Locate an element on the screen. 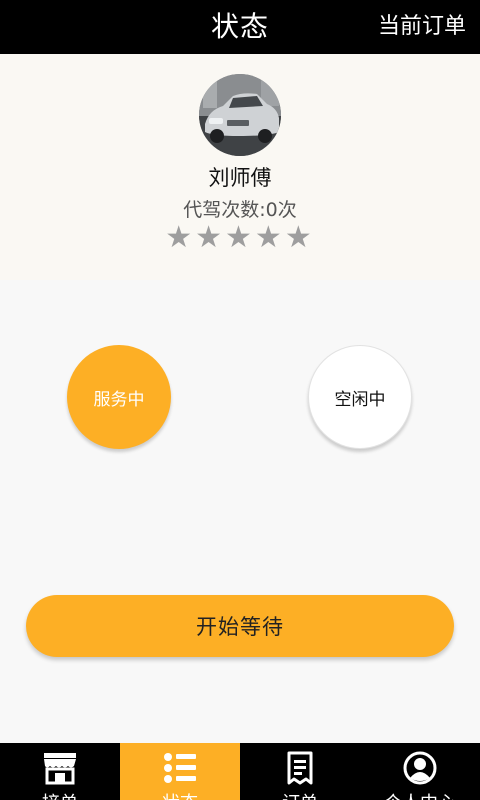 This screenshot has width=480, height=800. tab-profile: 个人中心 is located at coordinates (420, 771).